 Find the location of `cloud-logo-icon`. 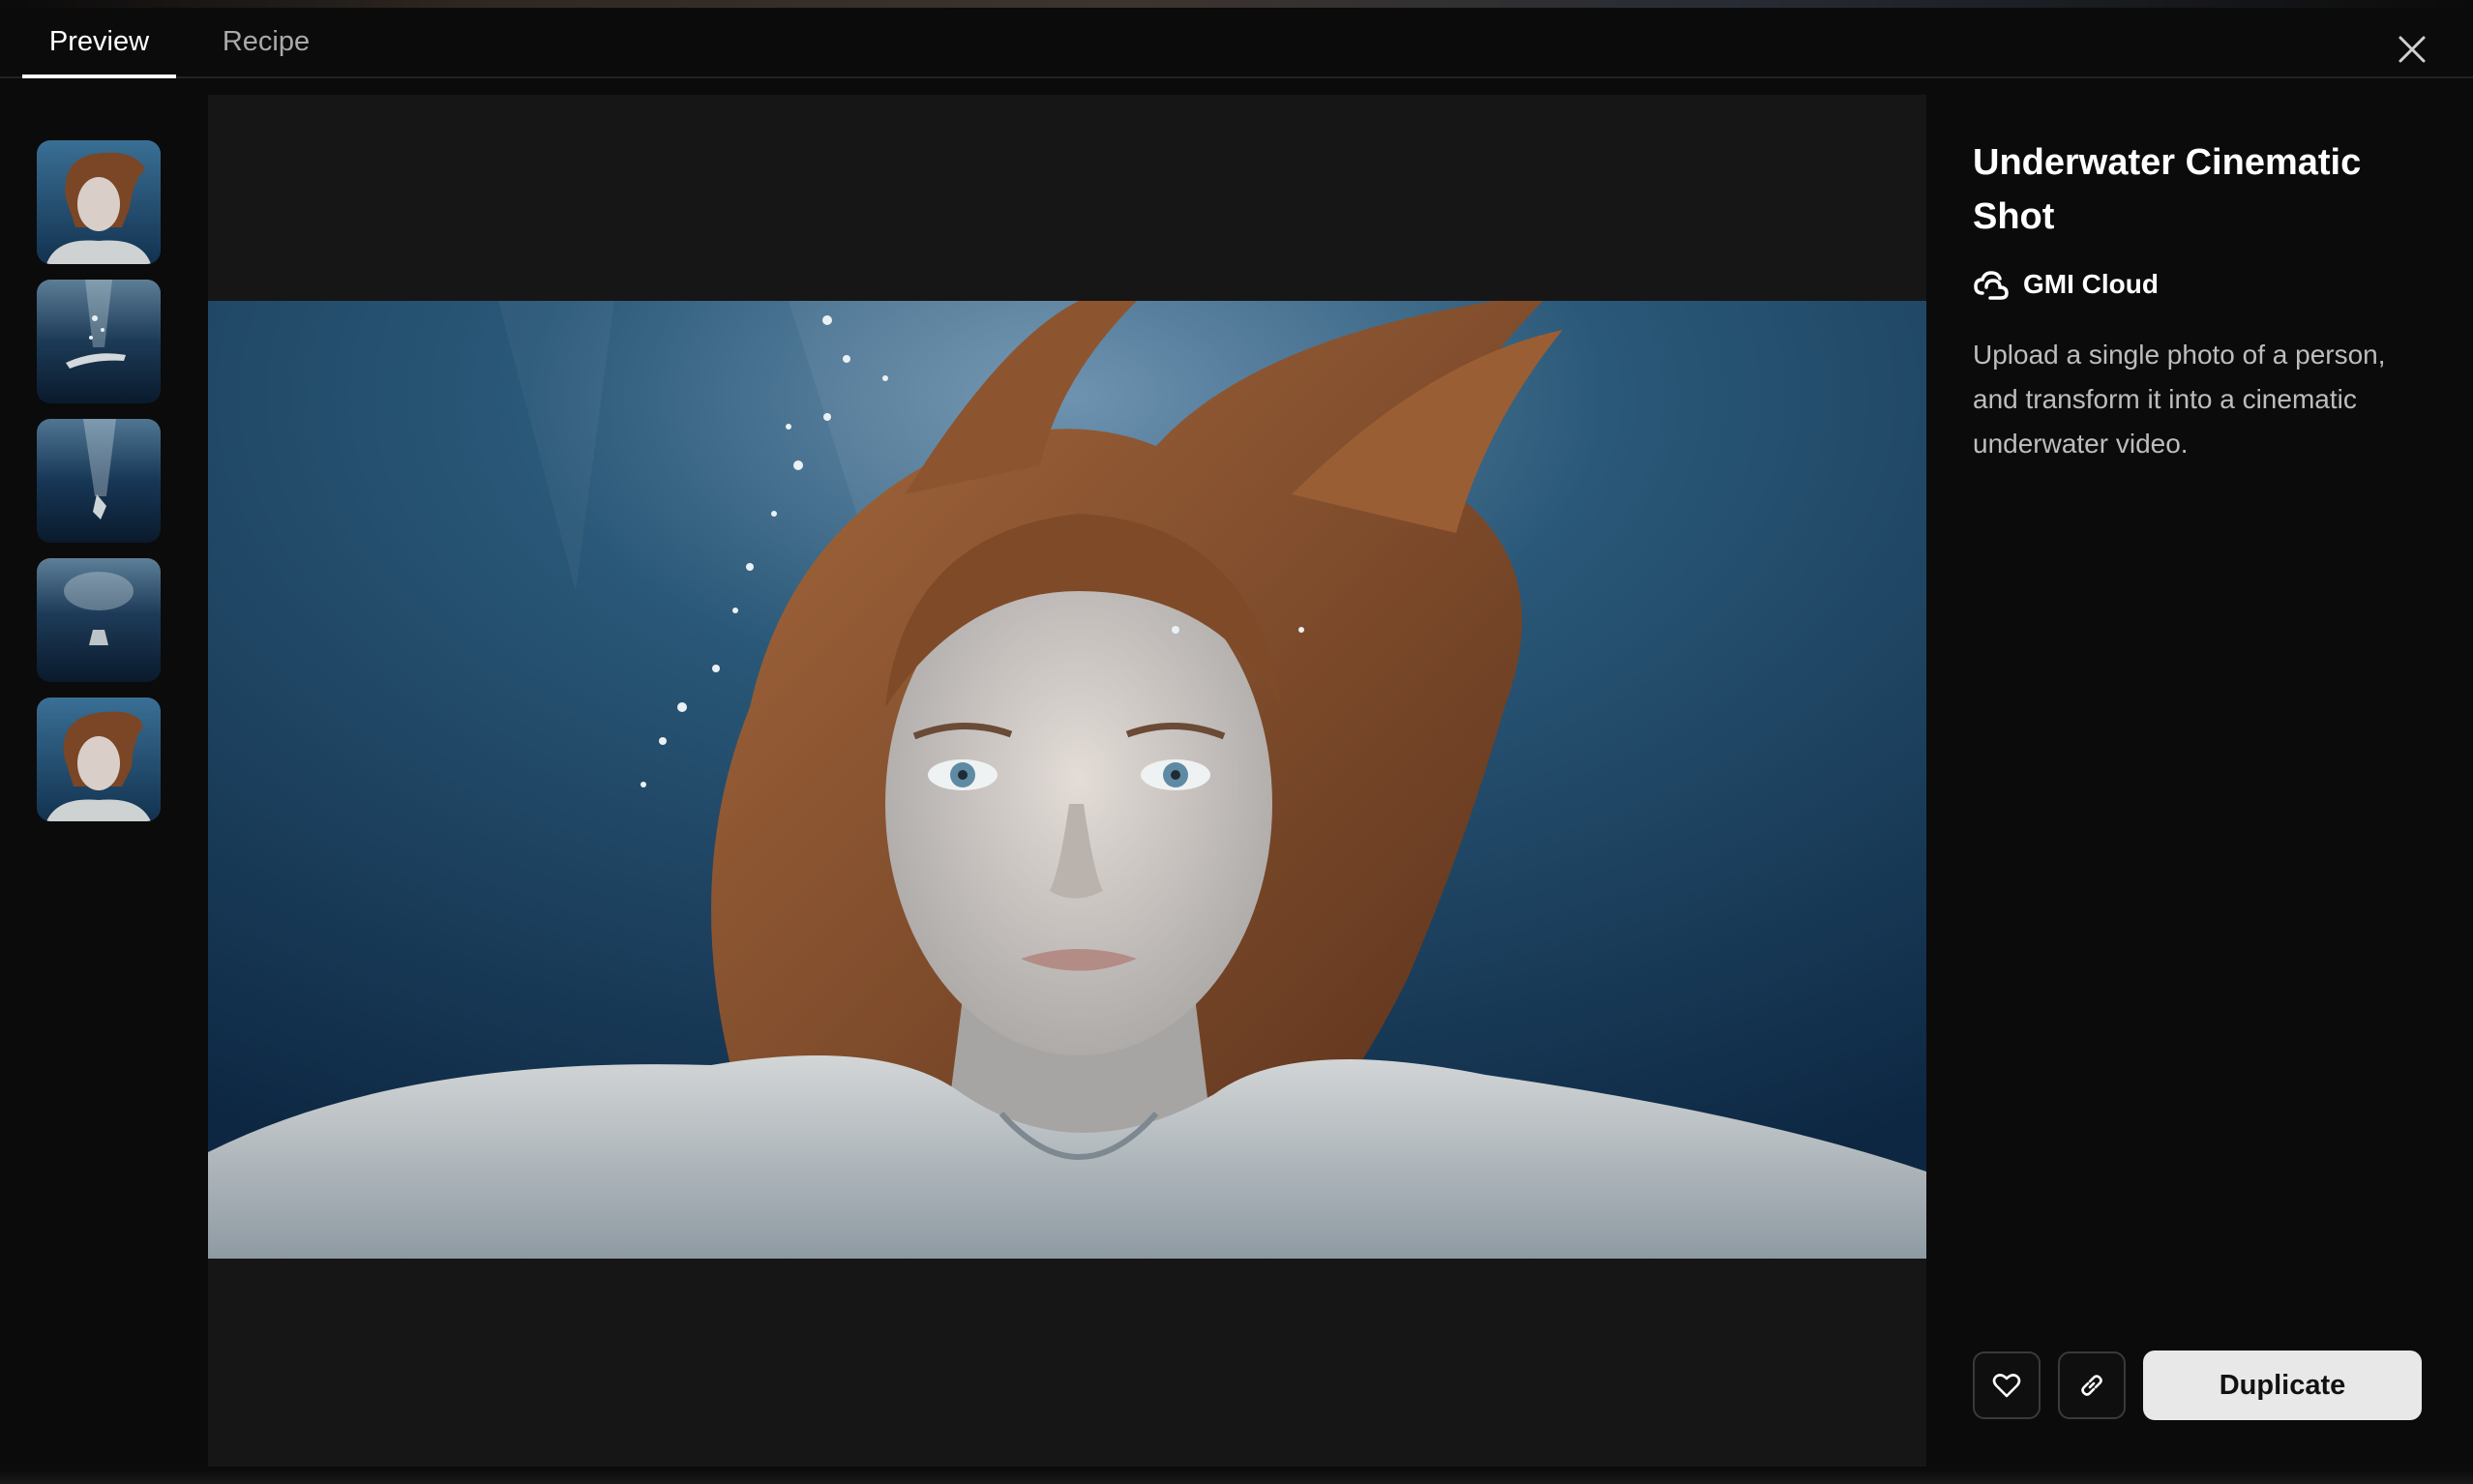

cloud-logo-icon is located at coordinates (1991, 285).